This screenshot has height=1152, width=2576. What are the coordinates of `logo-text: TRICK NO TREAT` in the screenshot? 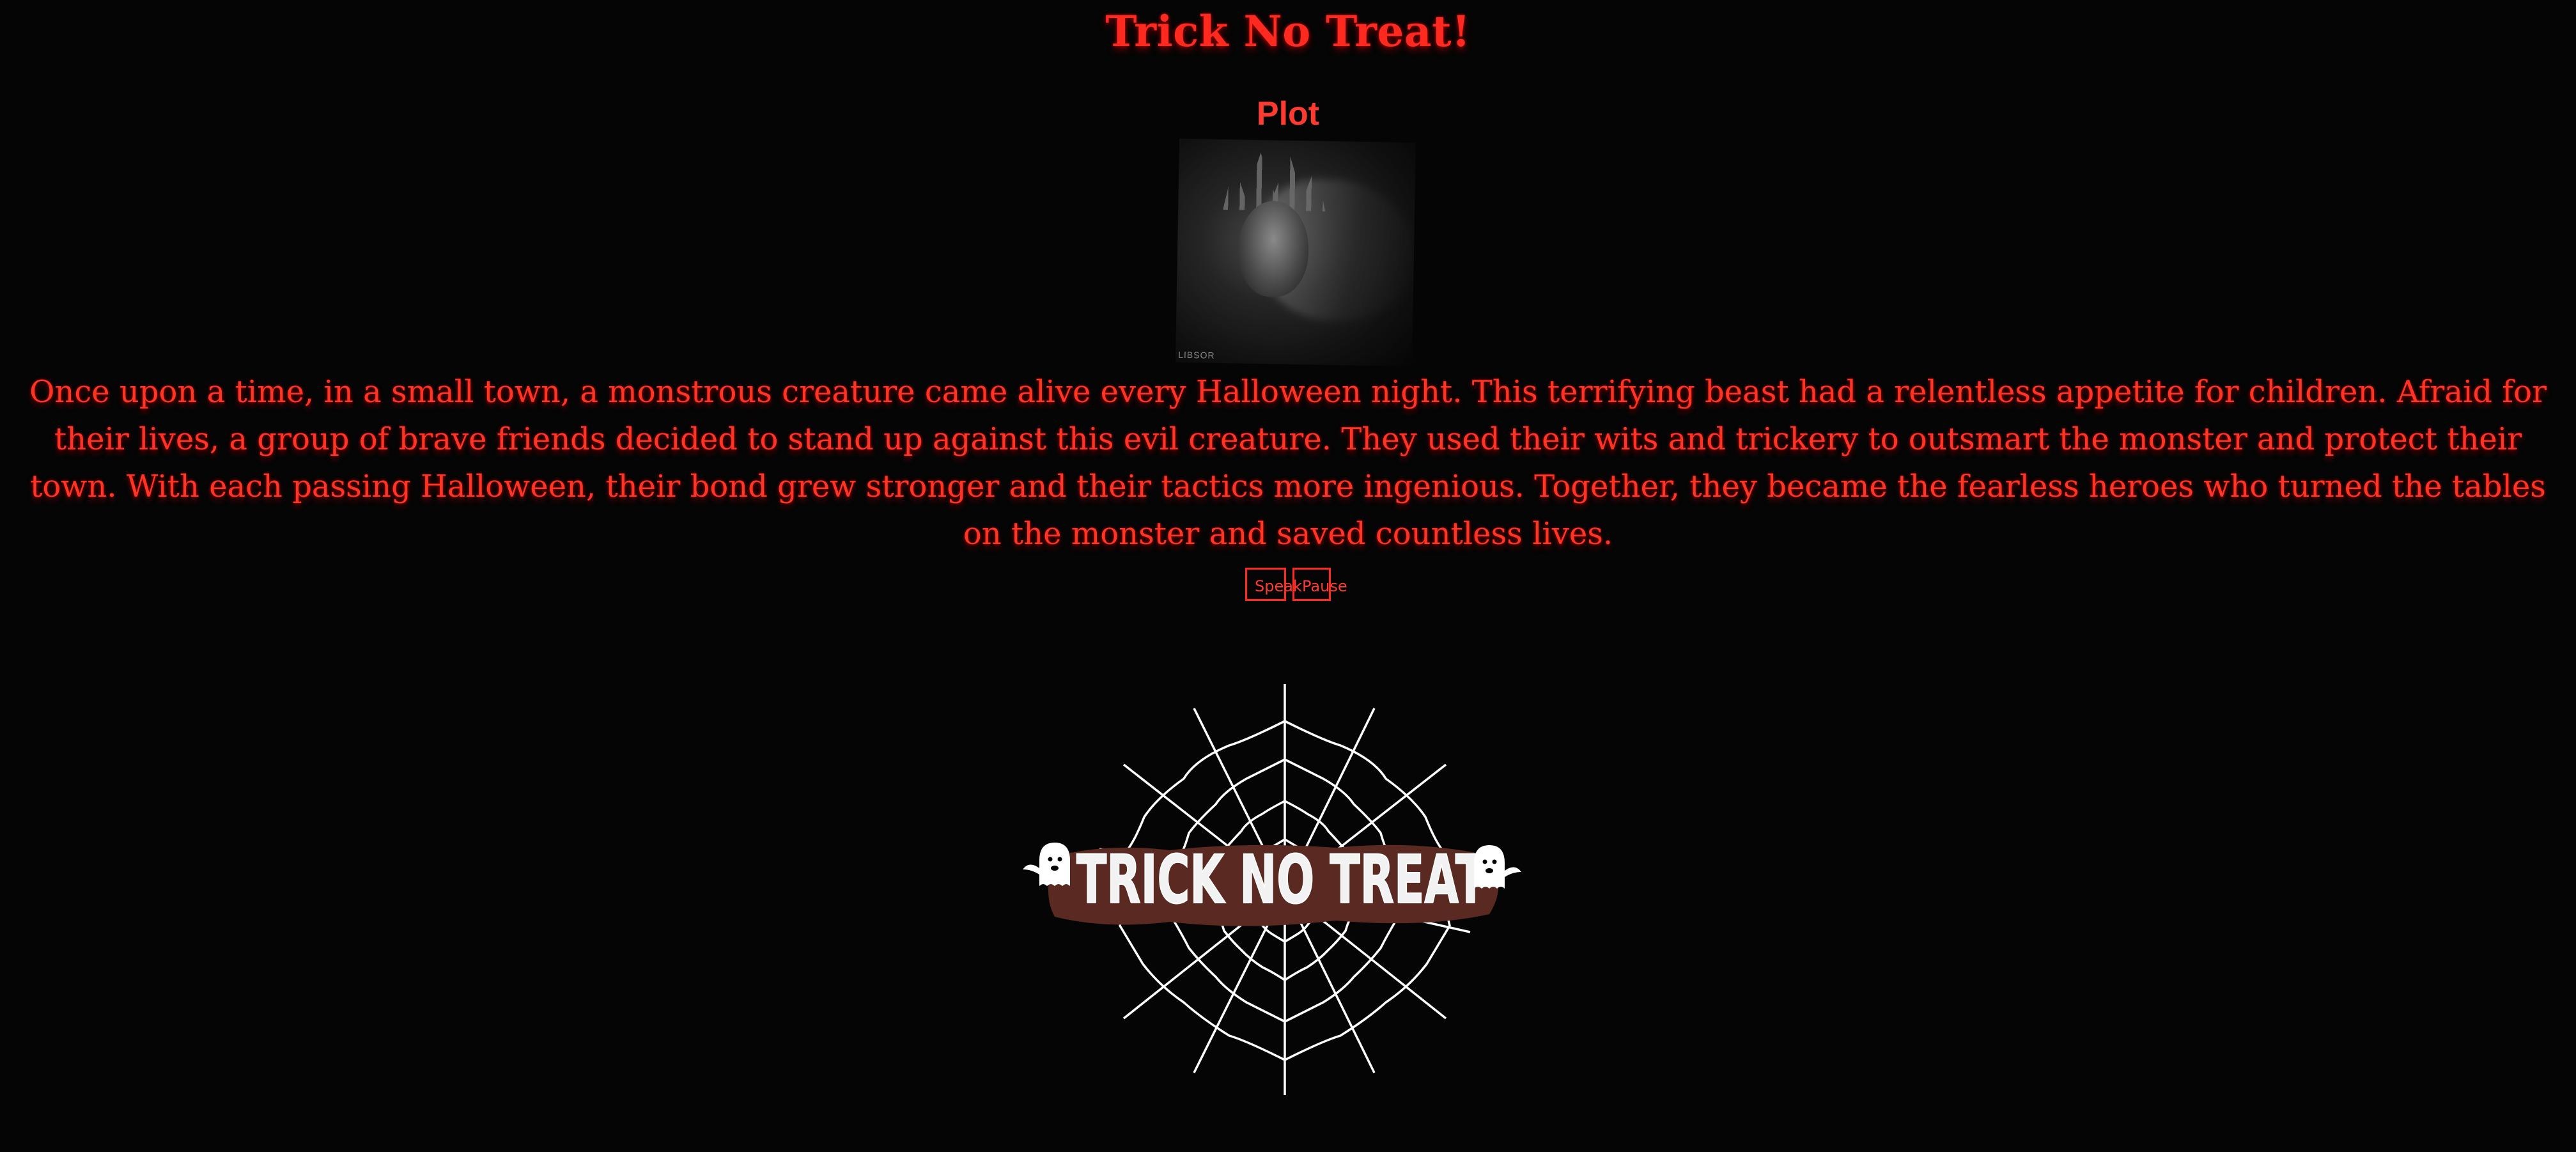 It's located at (1281, 880).